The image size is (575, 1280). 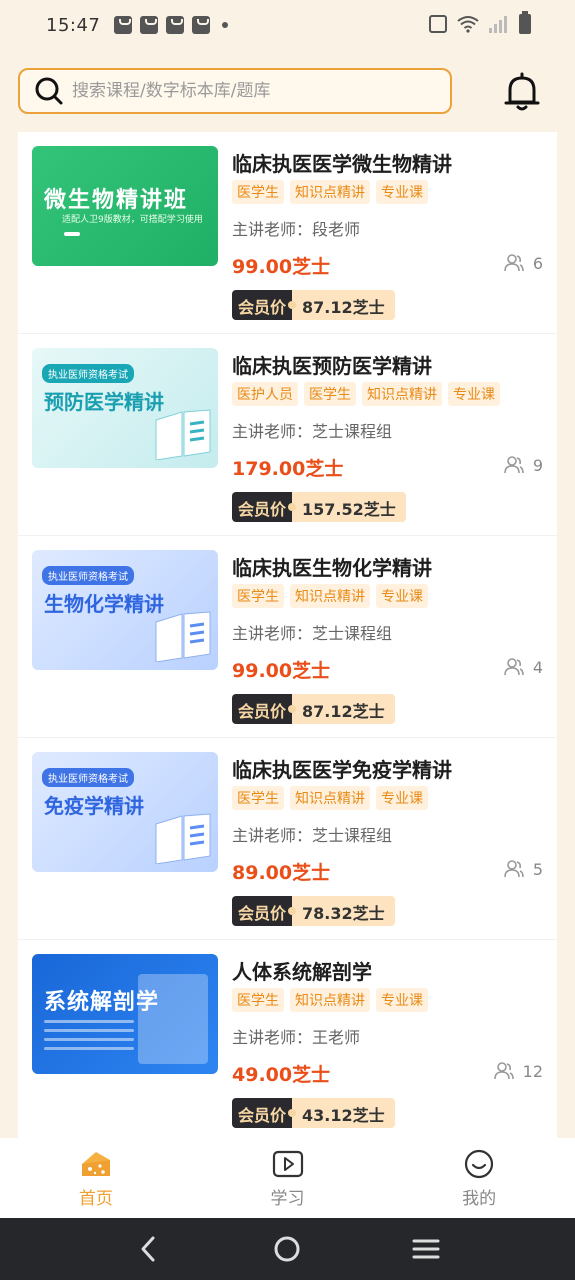 I want to click on play-icon, so click(x=287, y=1164).